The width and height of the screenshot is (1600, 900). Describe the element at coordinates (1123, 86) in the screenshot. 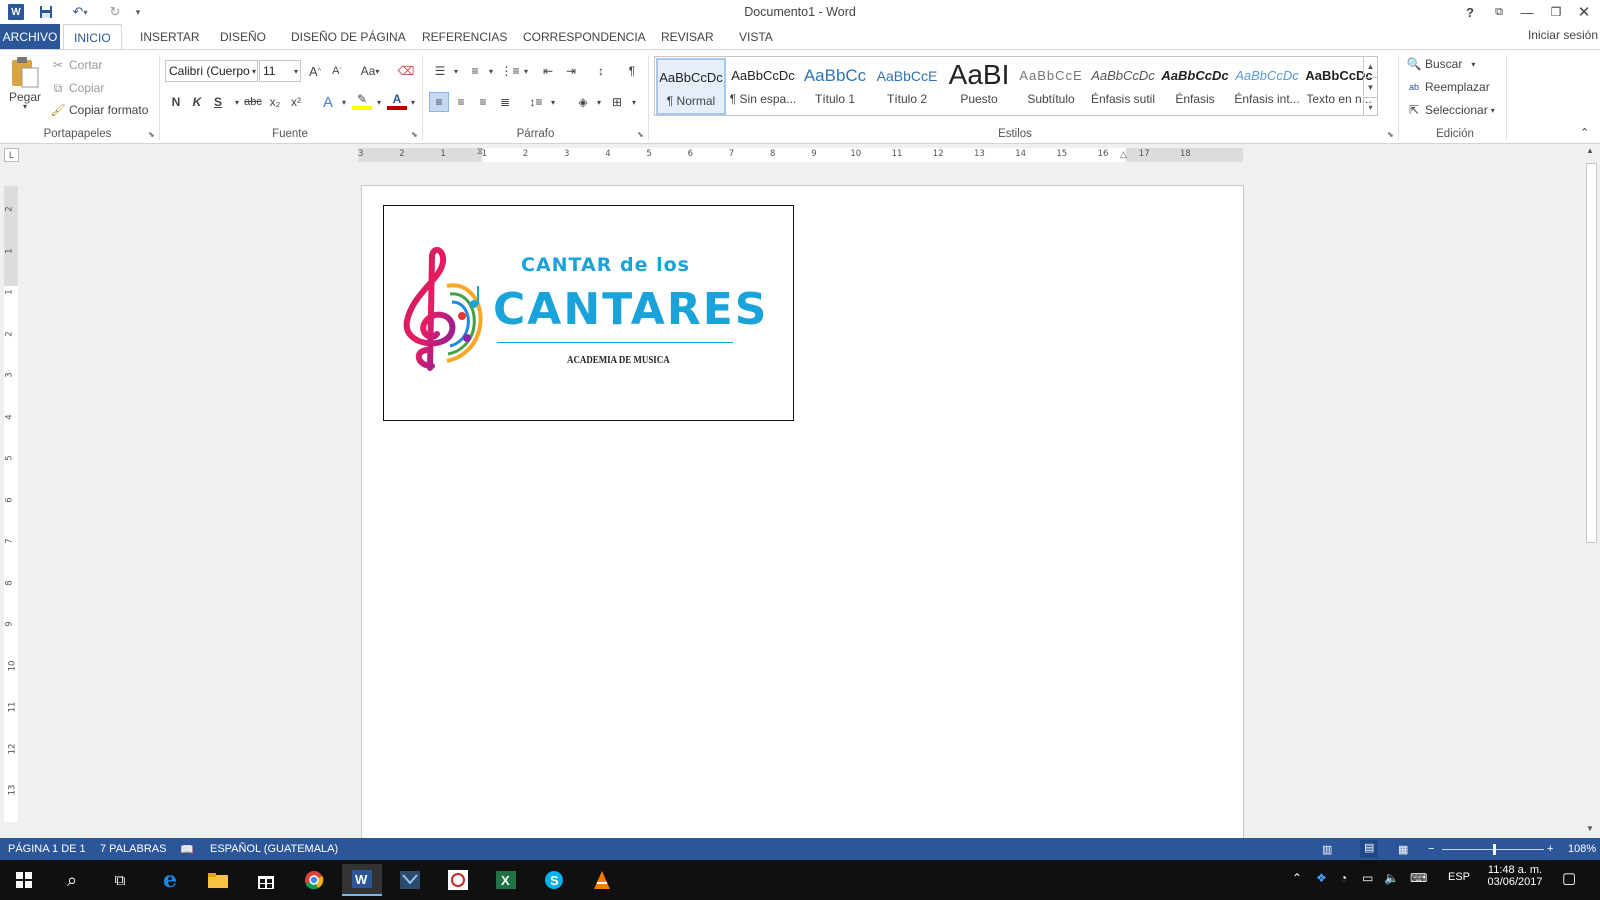

I see `style-enfasis-sutil: AaBbCcDc Énfasis sutil` at that location.